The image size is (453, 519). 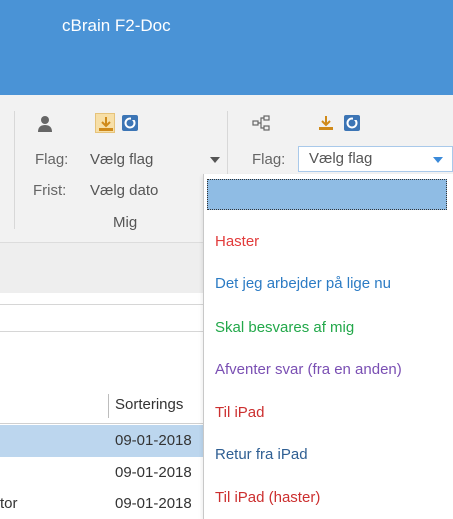 I want to click on deadline-select: Vælg dato, so click(x=124, y=190).